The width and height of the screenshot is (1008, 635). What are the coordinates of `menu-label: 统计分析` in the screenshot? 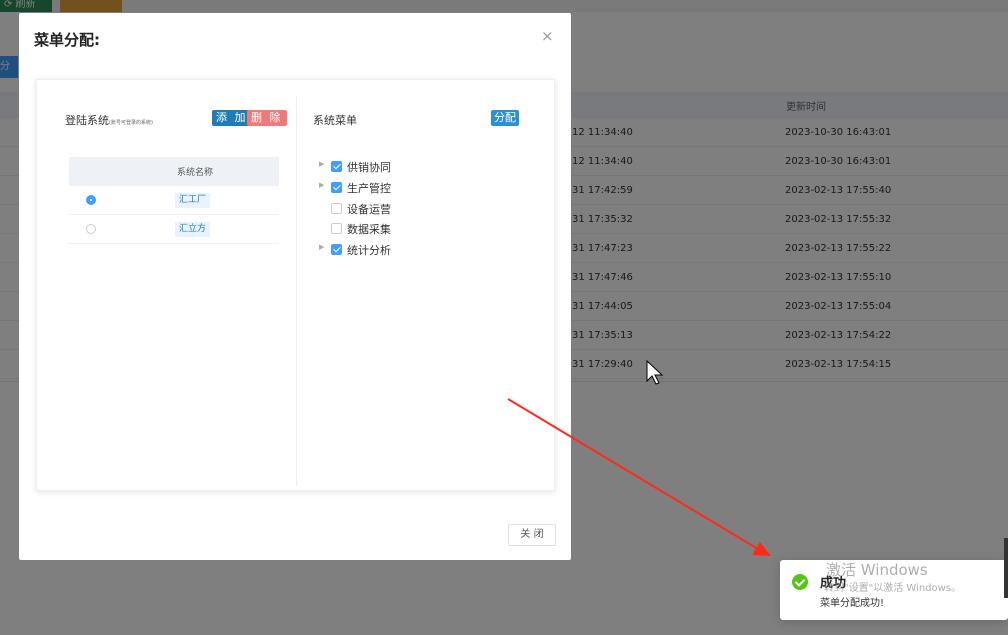 It's located at (369, 250).